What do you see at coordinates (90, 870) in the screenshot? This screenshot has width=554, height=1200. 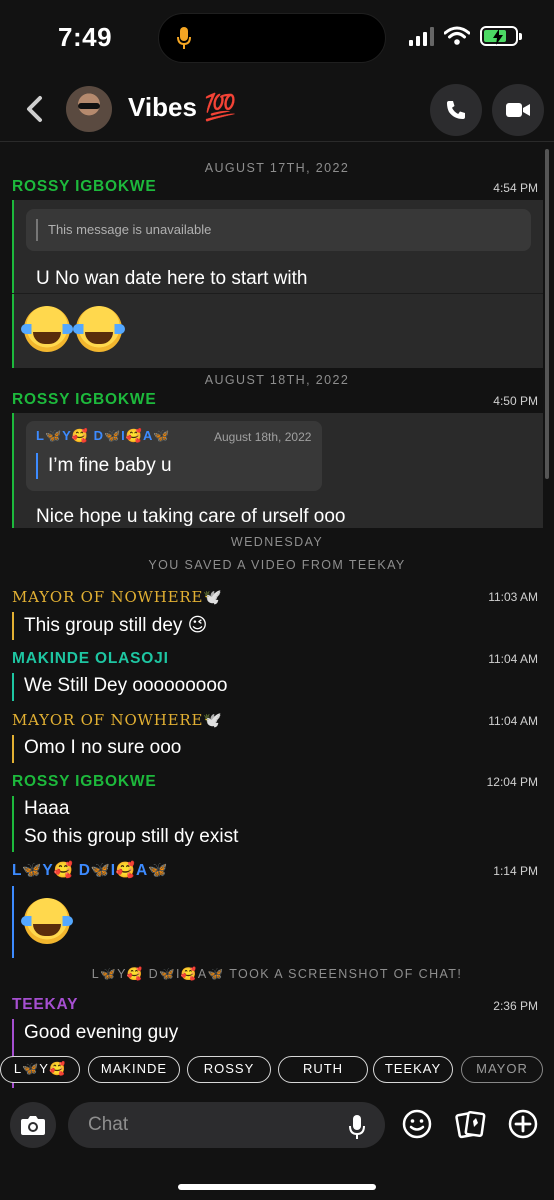 I see `message-sender: L🦋Y🥰 D🦋I🥰A🦋` at bounding box center [90, 870].